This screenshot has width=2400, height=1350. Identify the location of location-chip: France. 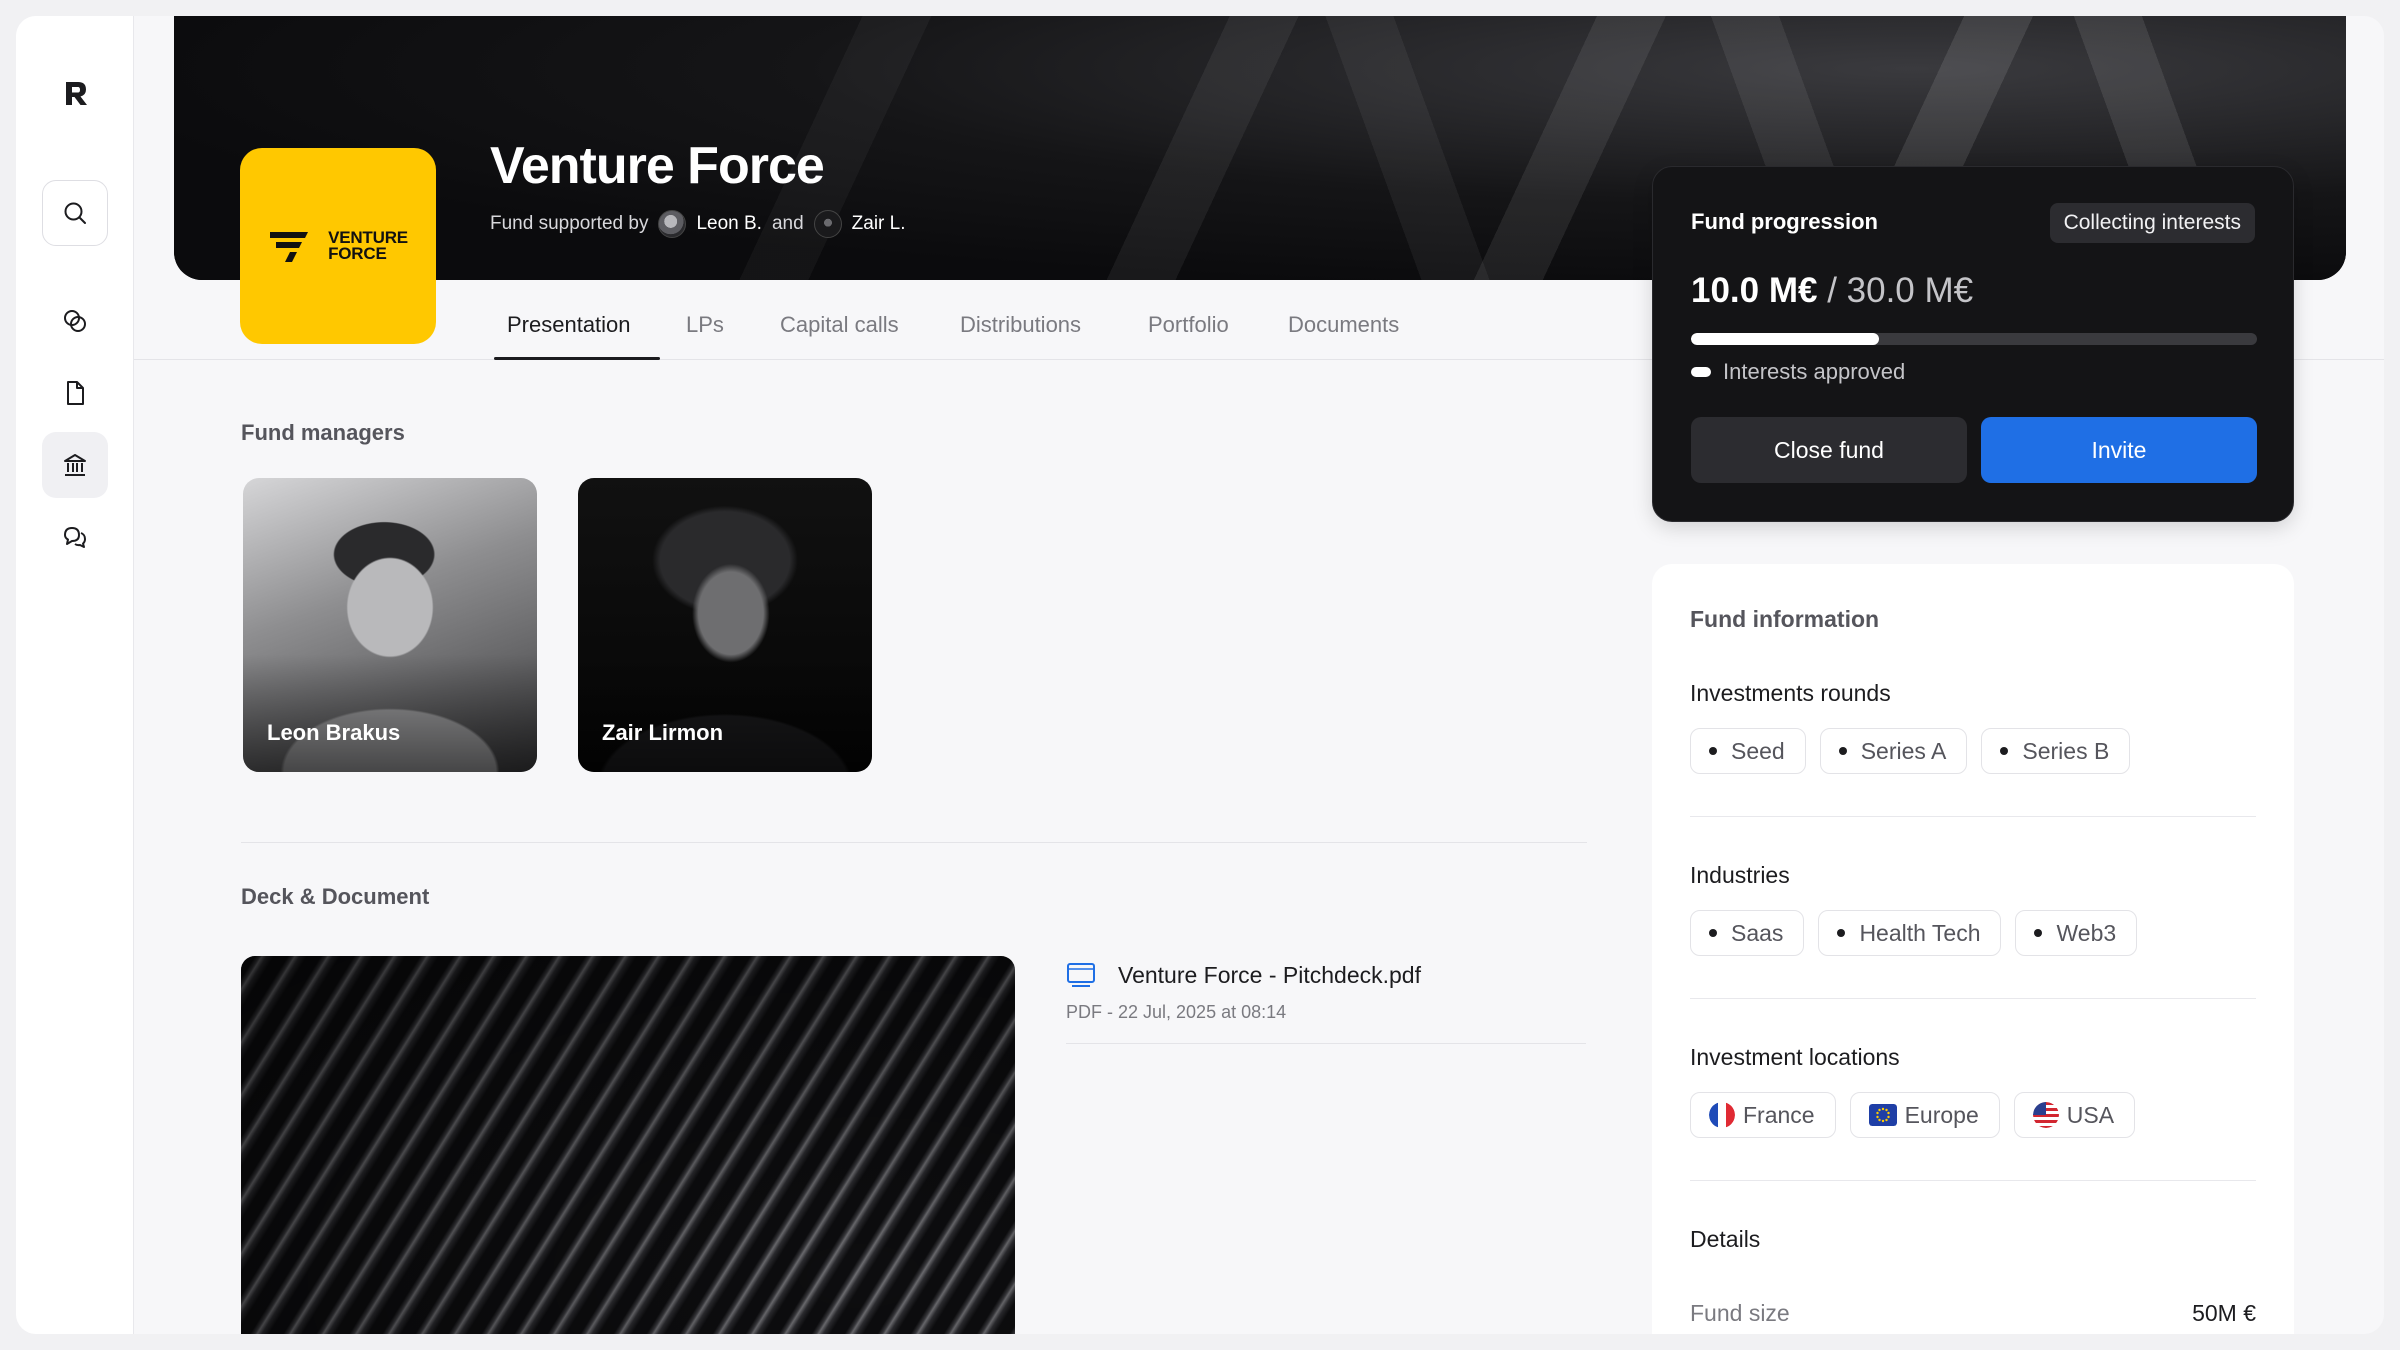
(1763, 1115).